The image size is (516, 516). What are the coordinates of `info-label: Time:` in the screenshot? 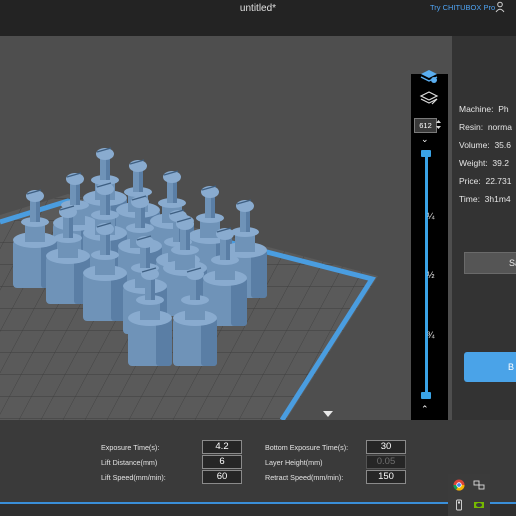 It's located at (469, 199).